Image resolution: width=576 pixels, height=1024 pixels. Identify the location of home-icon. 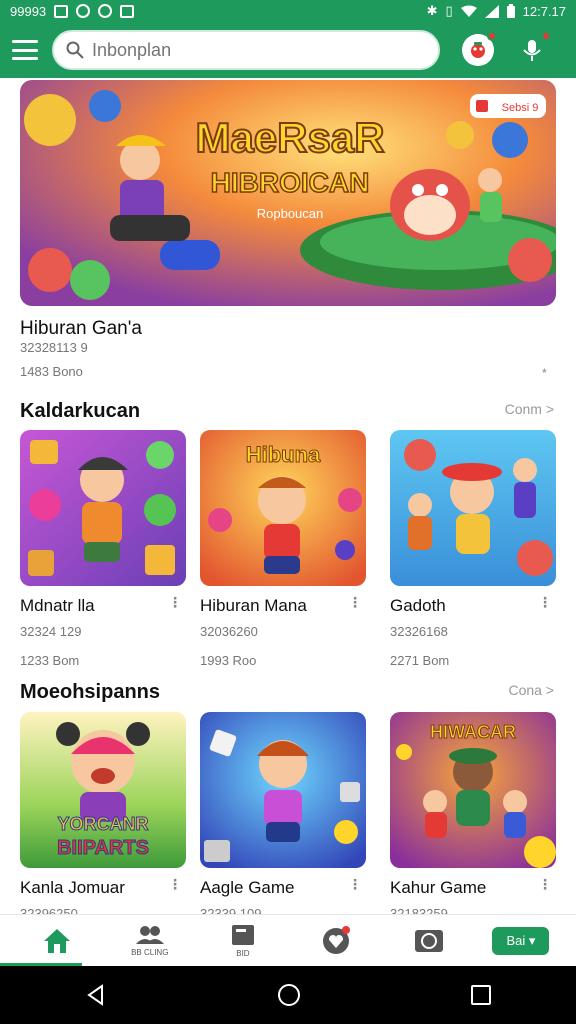
(56, 940).